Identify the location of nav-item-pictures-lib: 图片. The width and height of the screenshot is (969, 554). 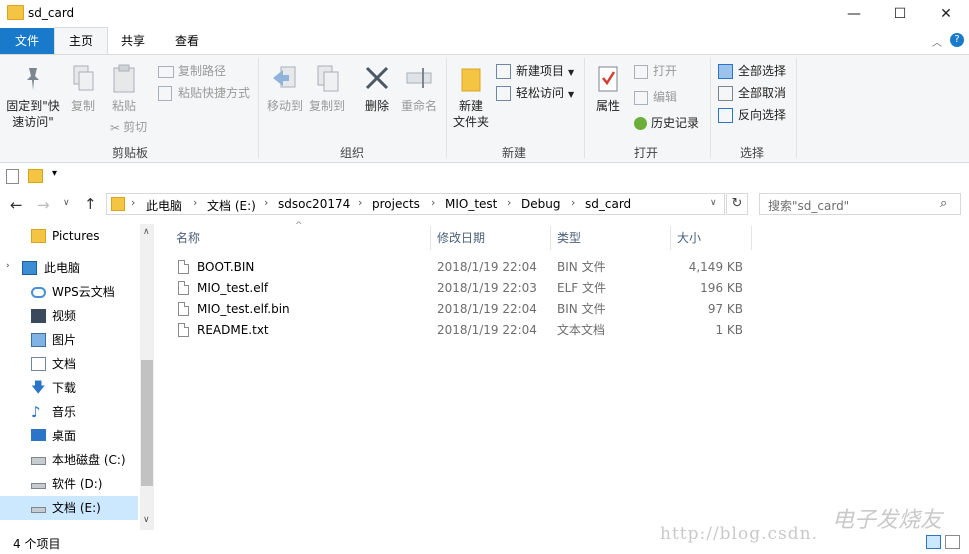
(77, 340).